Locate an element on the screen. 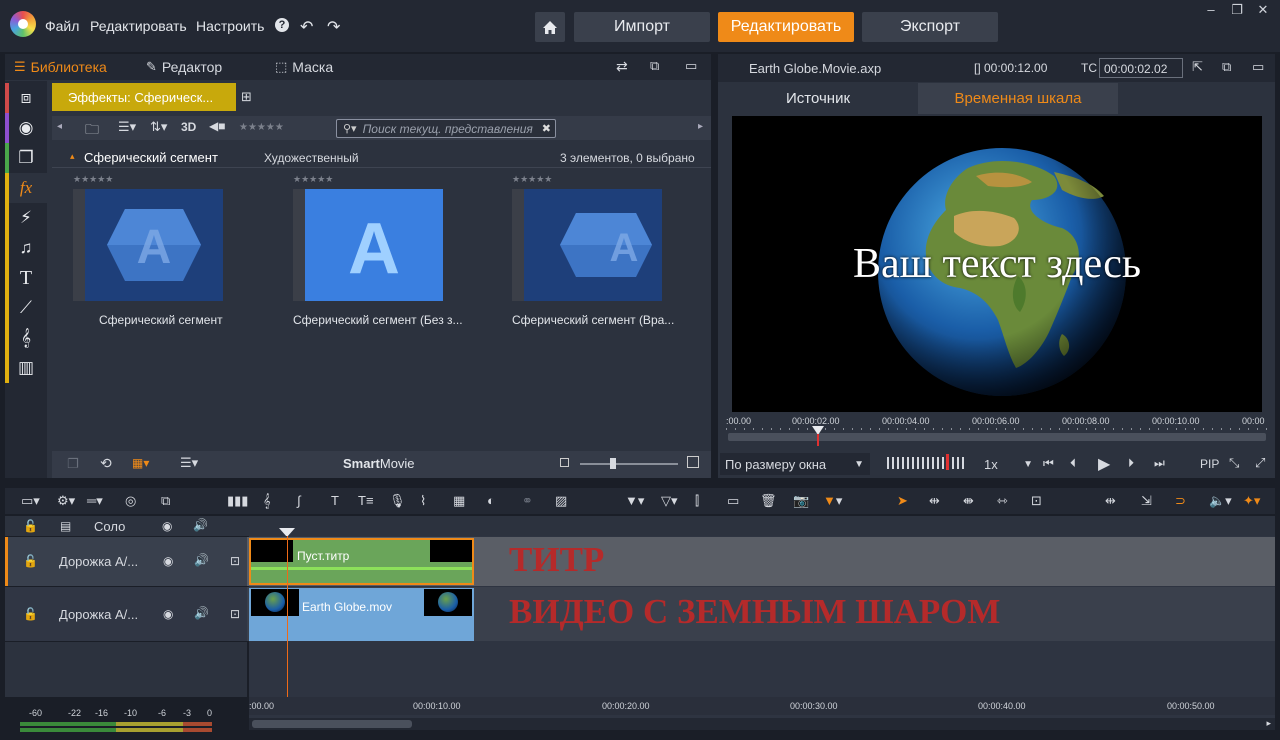 This screenshot has height=740, width=1280. timeline-playhead-line is located at coordinates (287, 622).